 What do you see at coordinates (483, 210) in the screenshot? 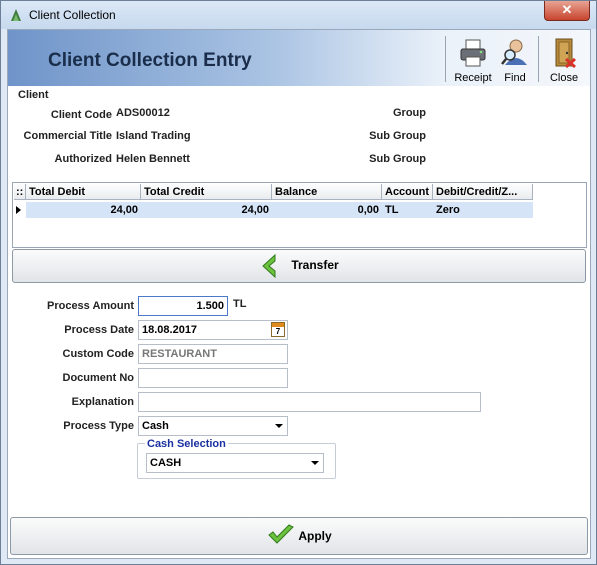
I see `grid-cell-dcz: Zero` at bounding box center [483, 210].